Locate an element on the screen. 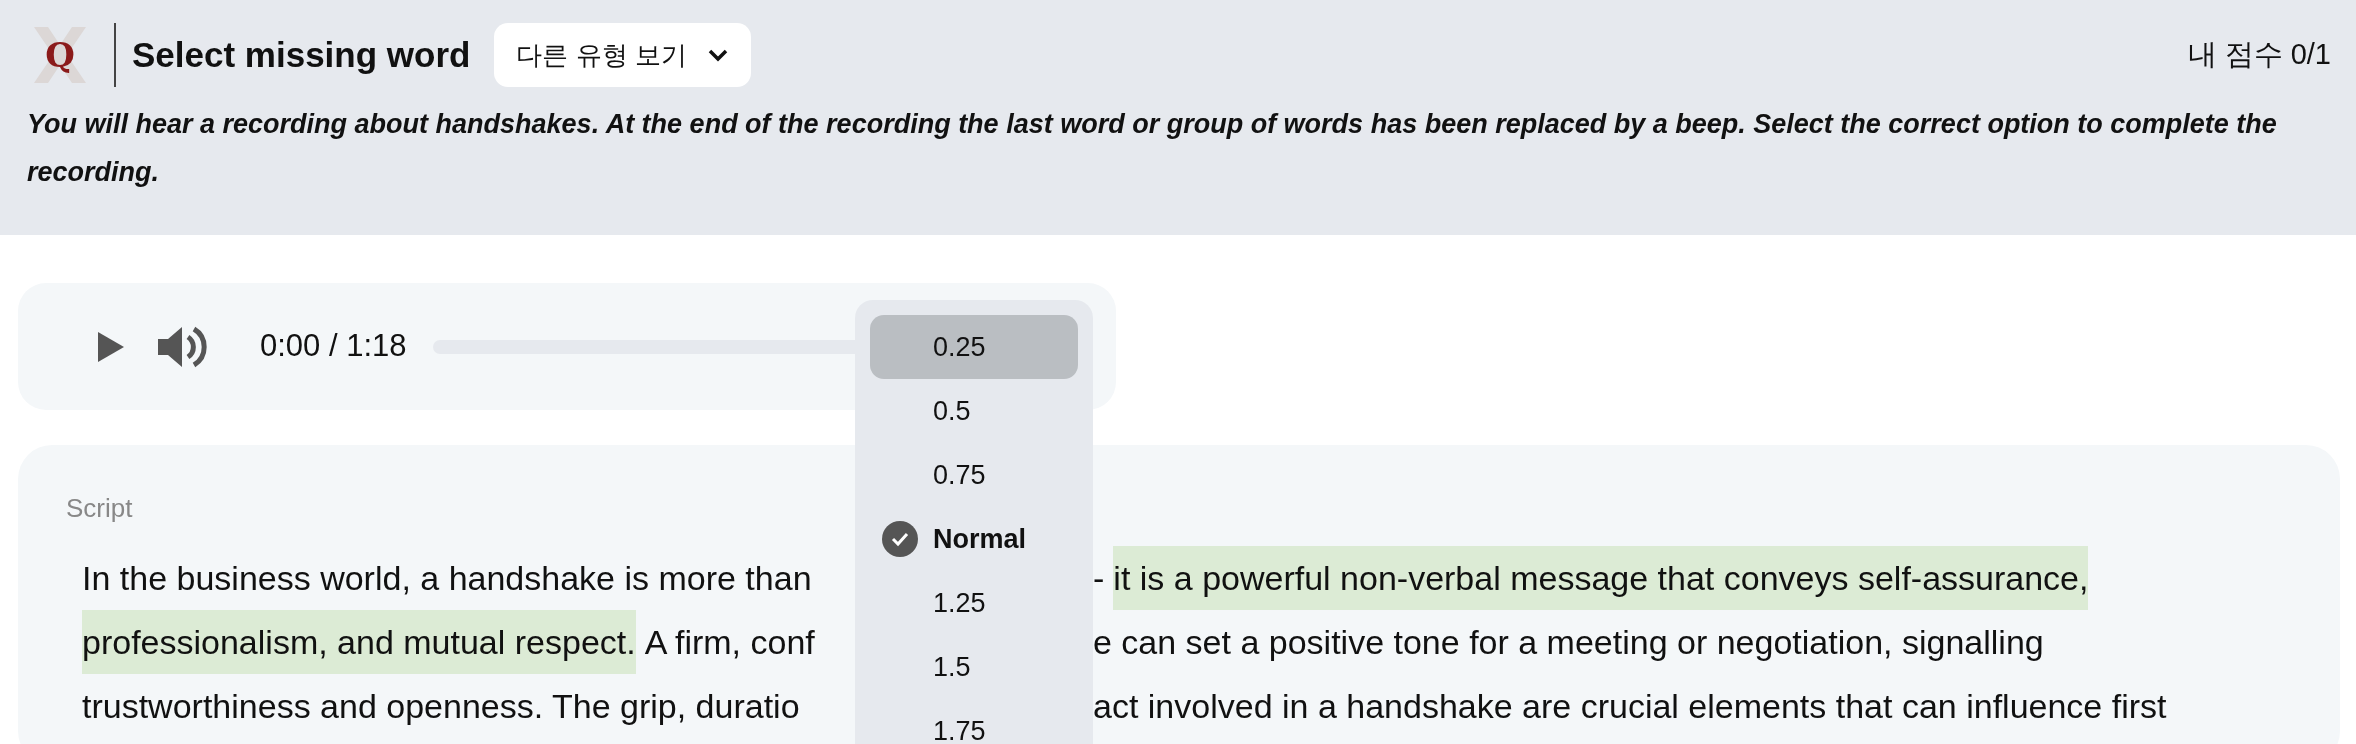 Image resolution: width=2356 pixels, height=744 pixels. script-text: In the business world, a handshake is more than is located at coordinates (447, 578).